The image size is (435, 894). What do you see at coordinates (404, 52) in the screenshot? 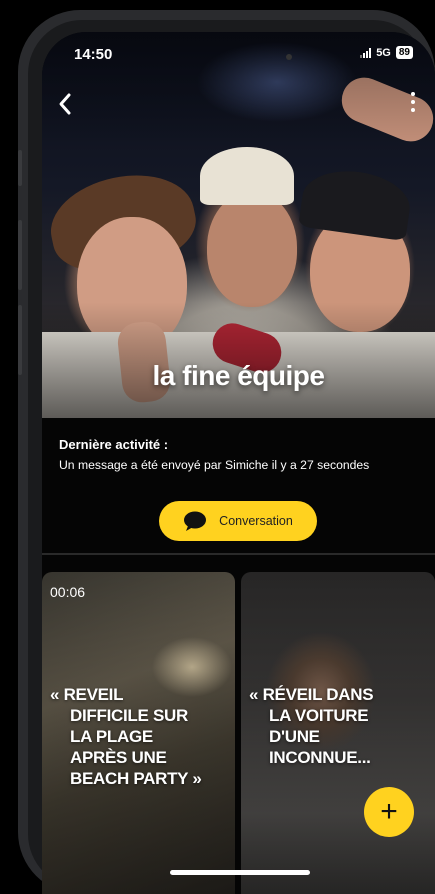
I see `battery-icon: 89` at bounding box center [404, 52].